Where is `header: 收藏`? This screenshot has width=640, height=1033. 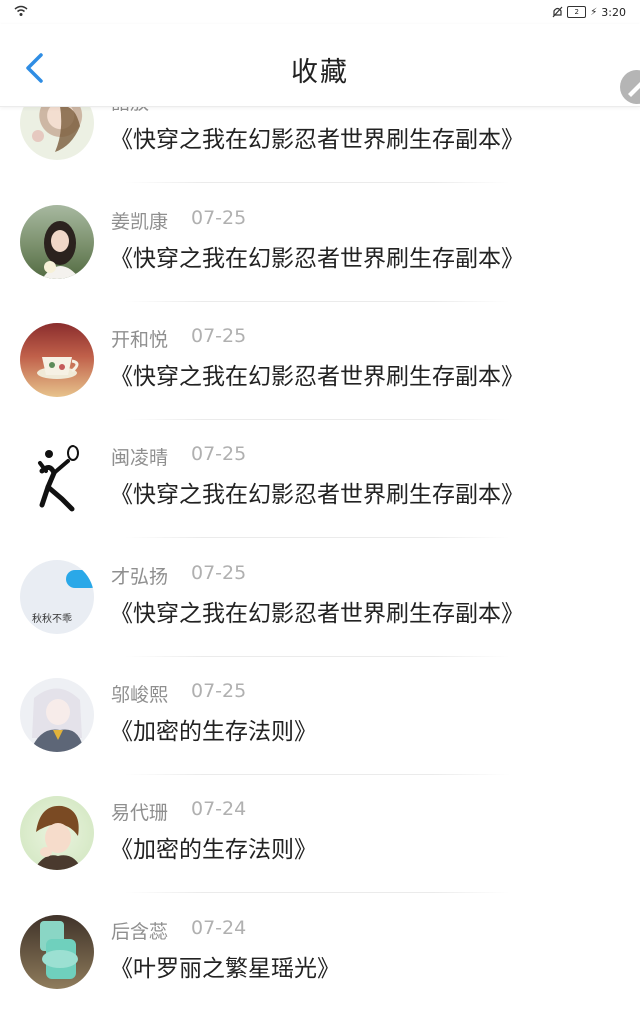
header: 收藏 is located at coordinates (320, 65).